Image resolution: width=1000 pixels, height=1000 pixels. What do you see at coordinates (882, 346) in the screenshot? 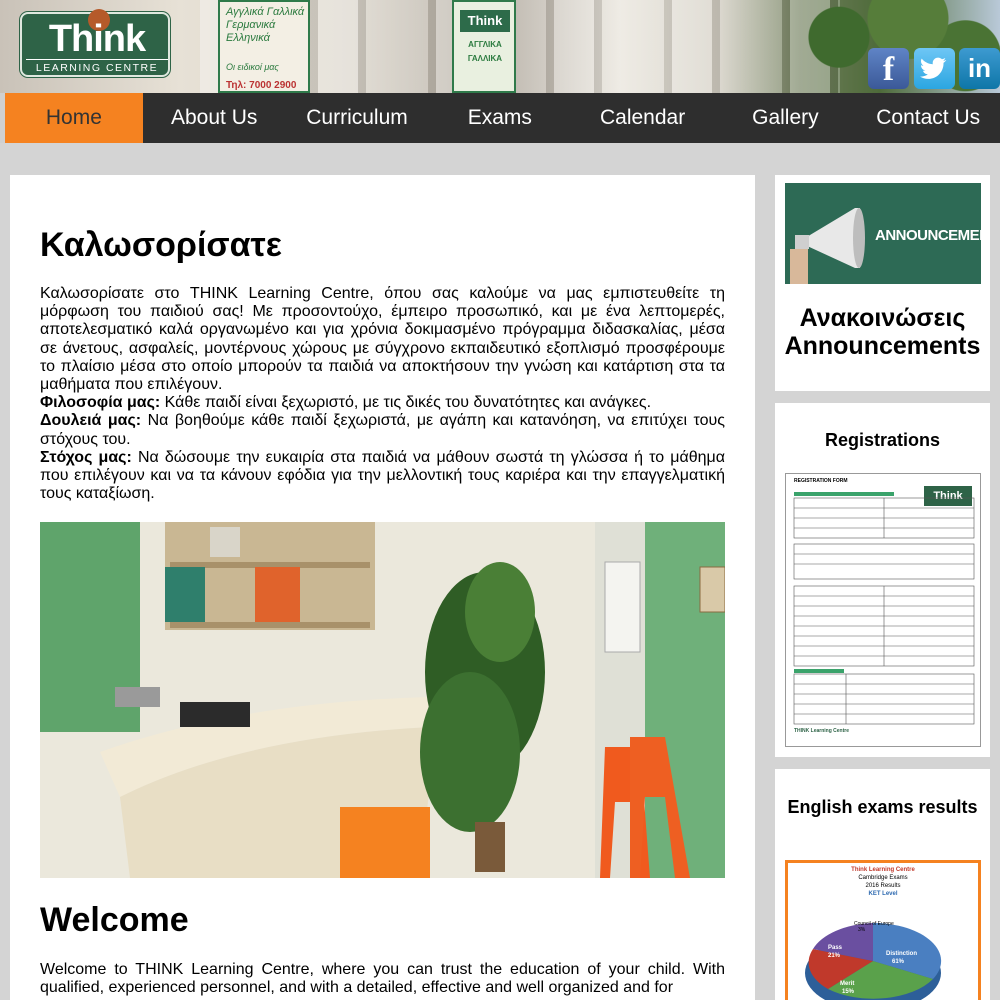
I see `announcements-title-english: Announcements` at bounding box center [882, 346].